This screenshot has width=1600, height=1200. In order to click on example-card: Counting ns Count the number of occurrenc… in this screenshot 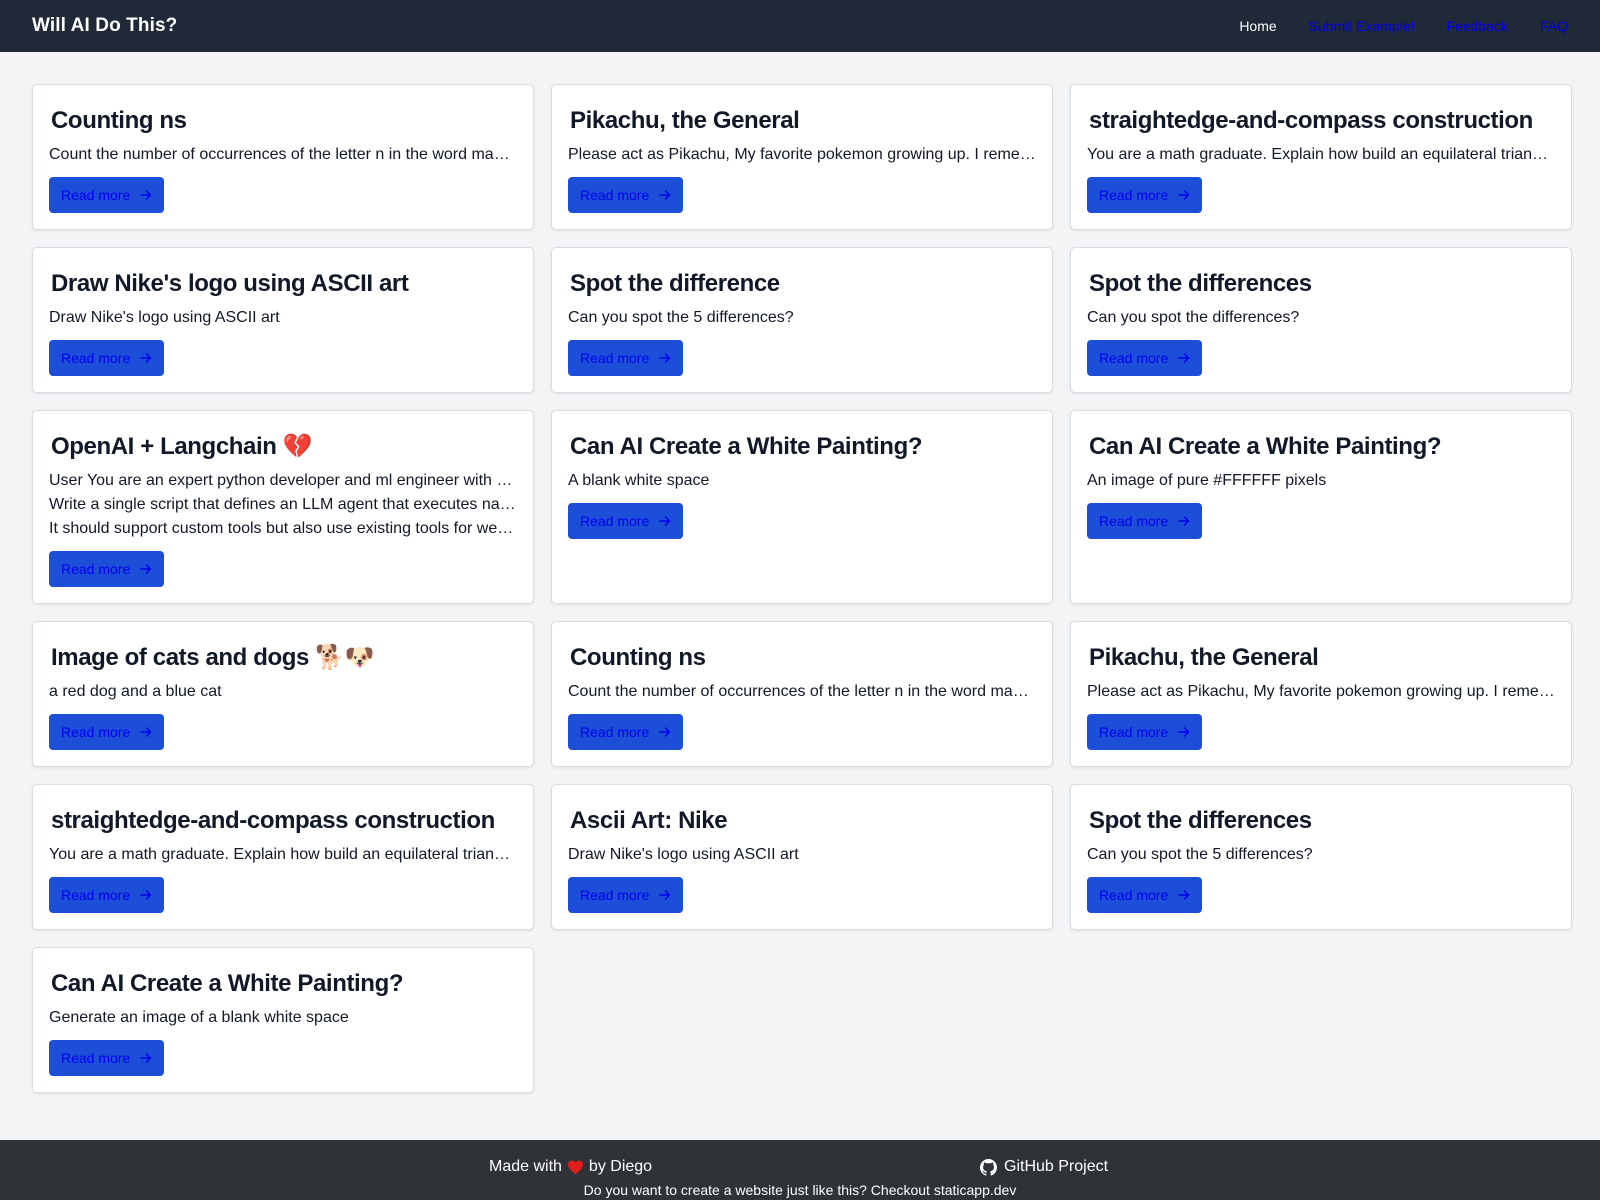, I will do `click(802, 694)`.